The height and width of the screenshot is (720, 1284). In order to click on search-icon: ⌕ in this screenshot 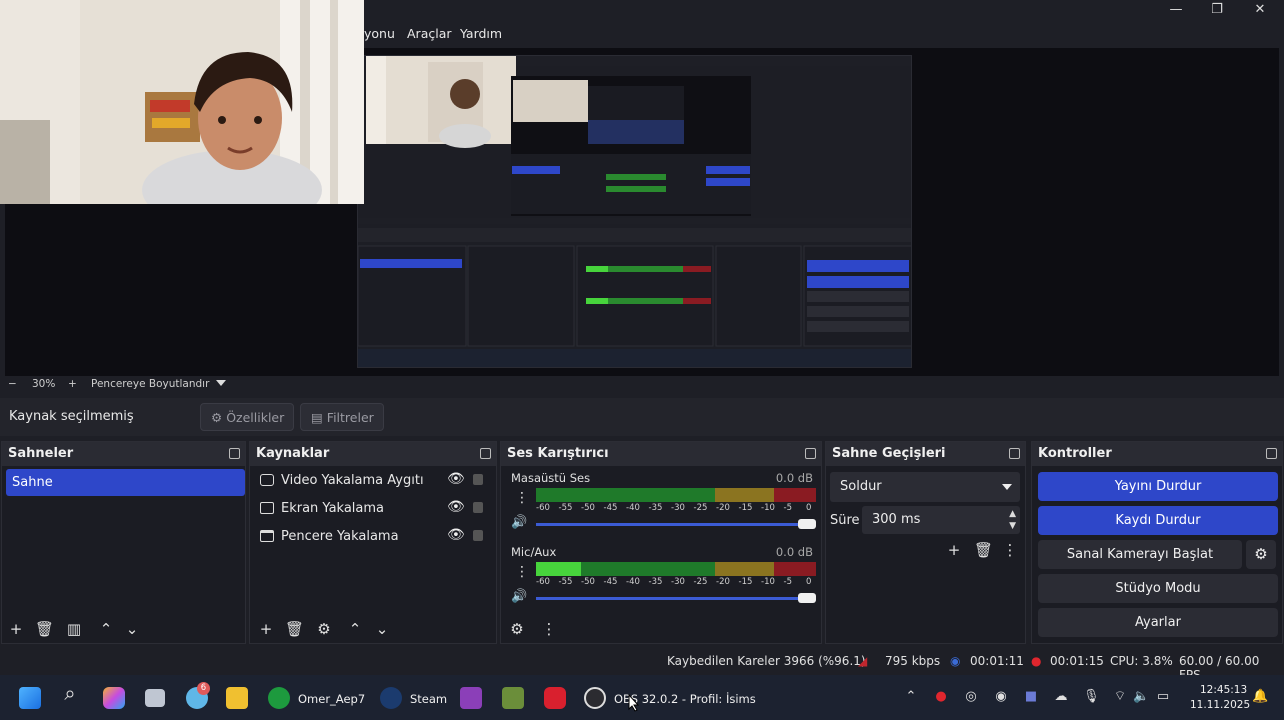, I will do `click(70, 693)`.